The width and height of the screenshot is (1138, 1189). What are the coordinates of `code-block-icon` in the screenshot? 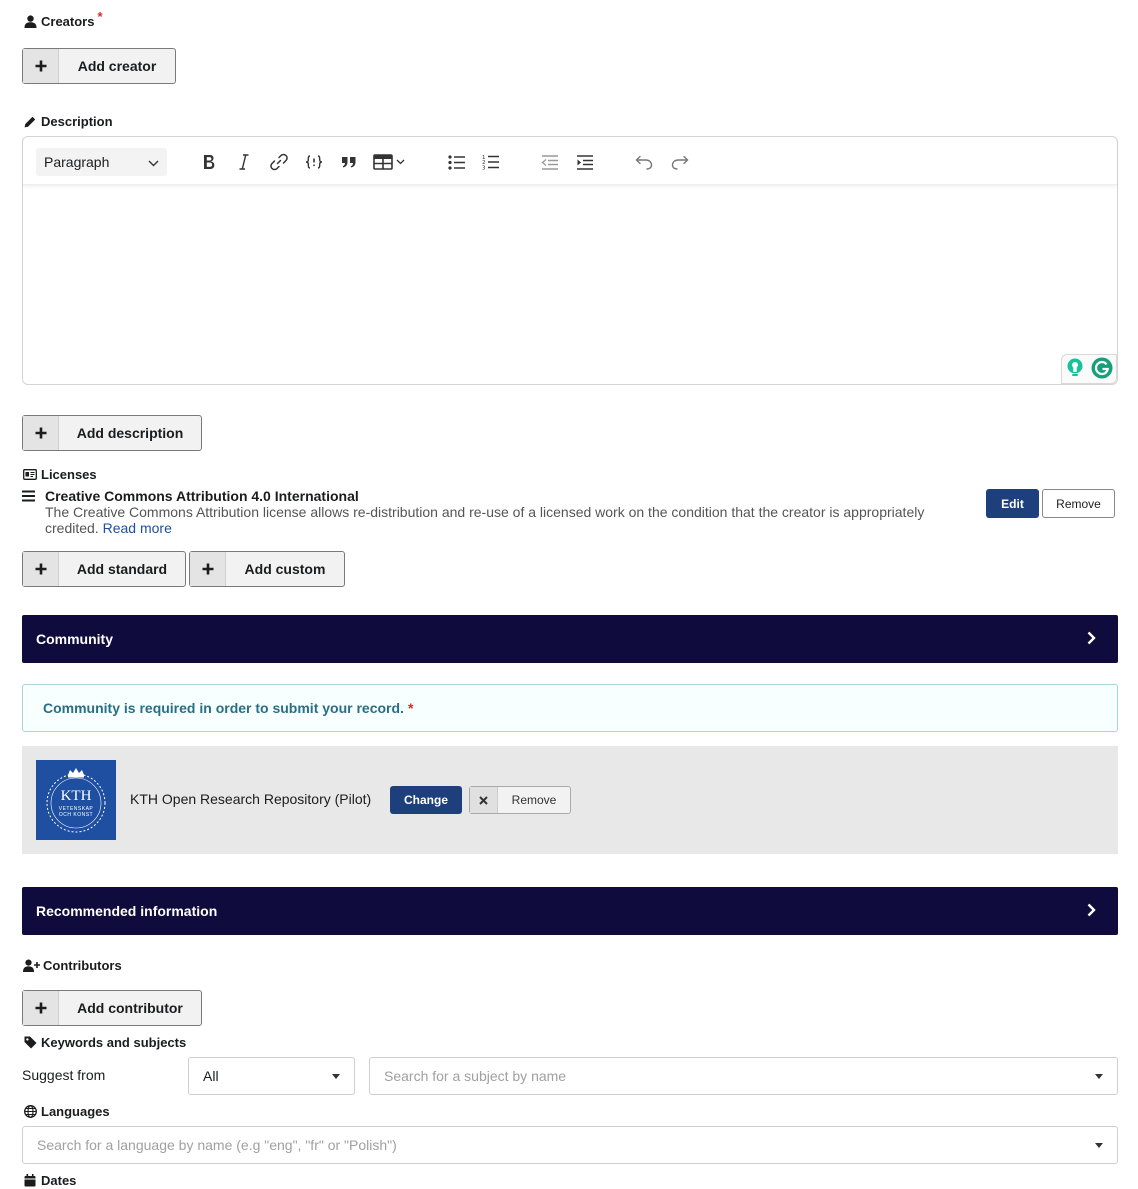 It's located at (314, 162).